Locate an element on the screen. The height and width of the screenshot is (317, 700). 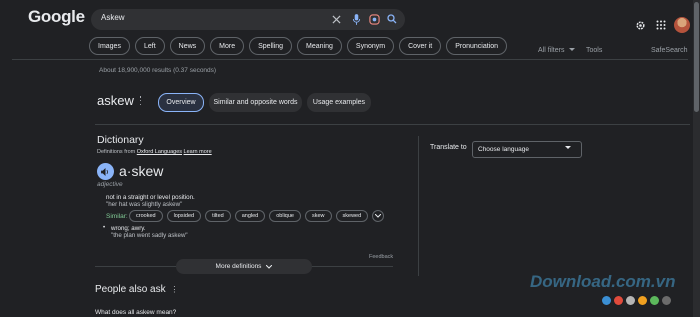
dictionary-title: Dictionary is located at coordinates (120, 140).